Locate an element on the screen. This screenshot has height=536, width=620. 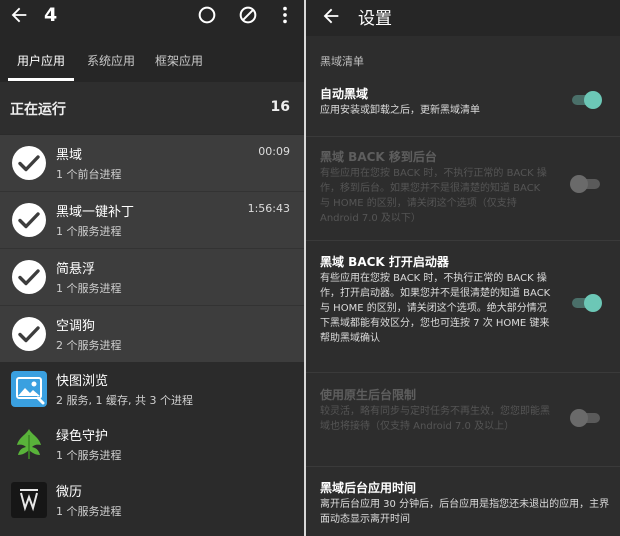
app-name: 快图浏览 is located at coordinates (82, 381).